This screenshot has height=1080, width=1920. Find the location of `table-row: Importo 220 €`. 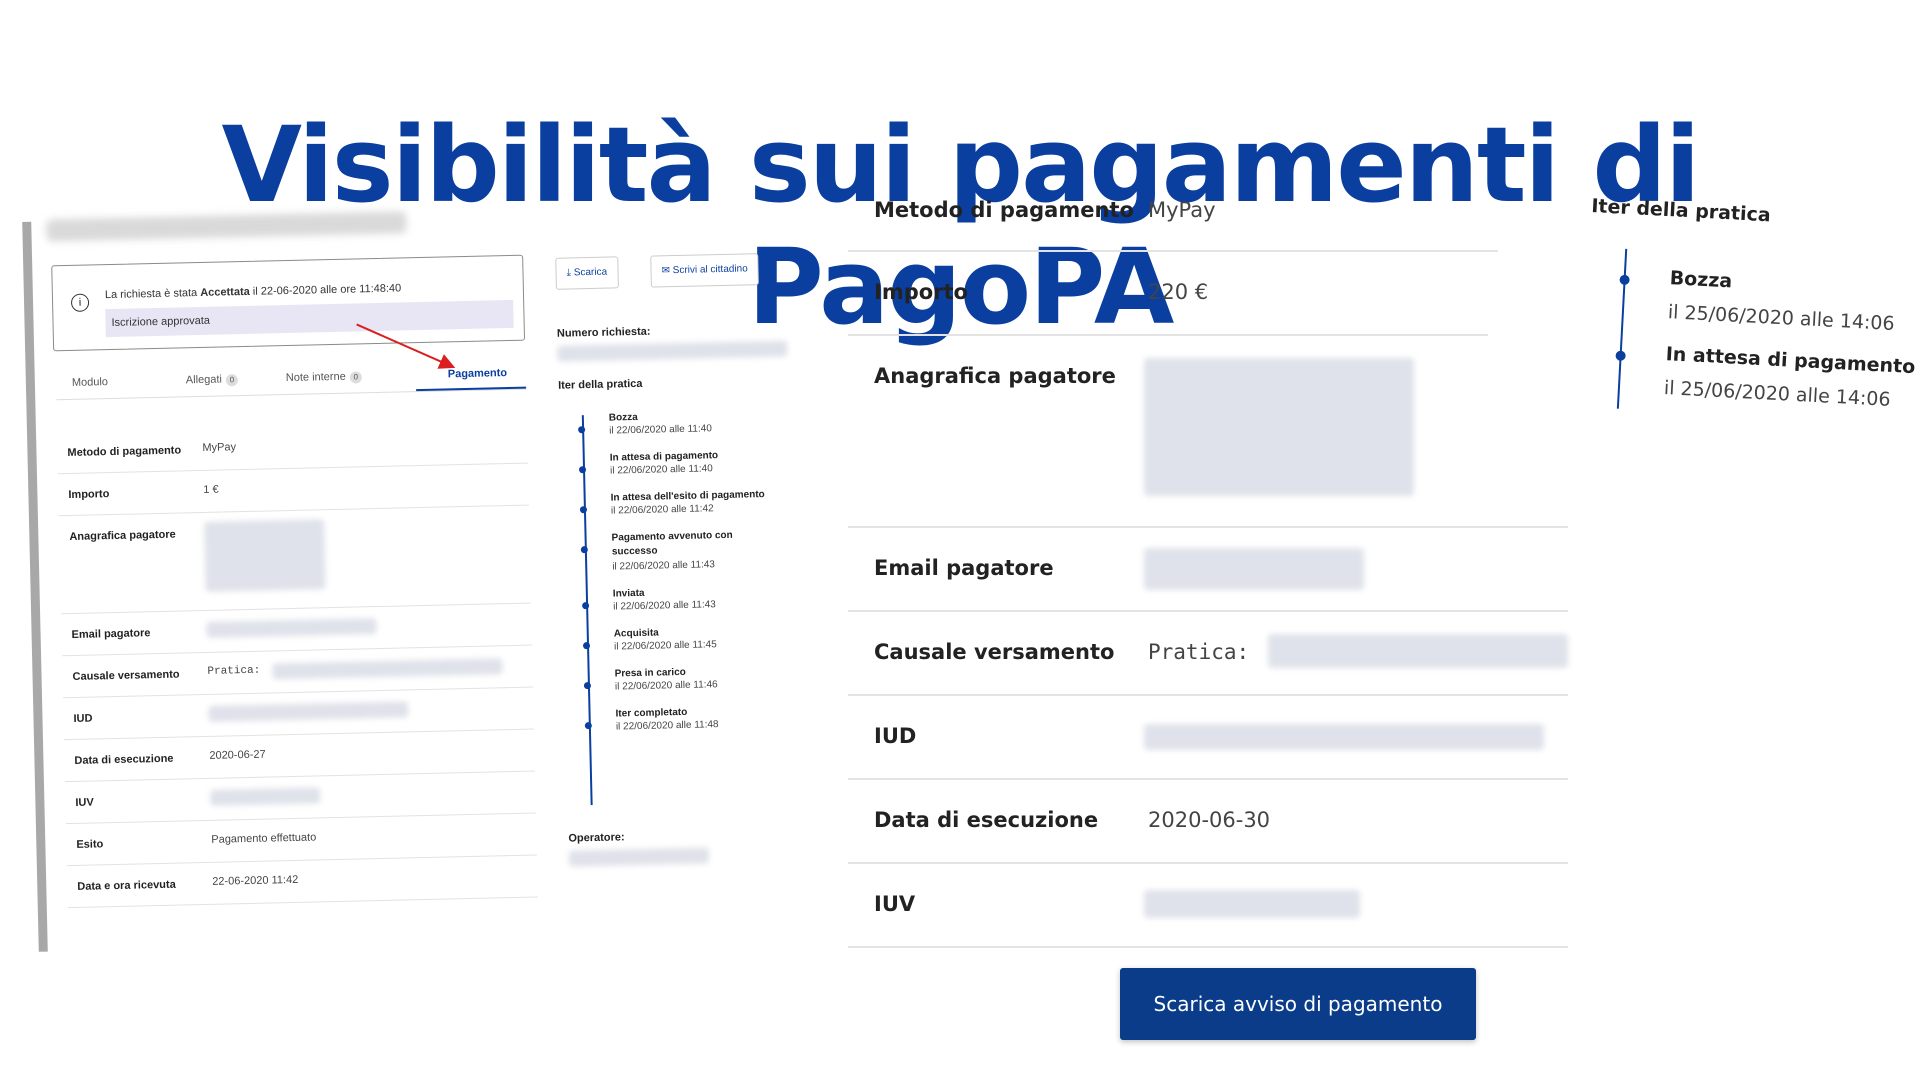

table-row: Importo 220 € is located at coordinates (1168, 293).